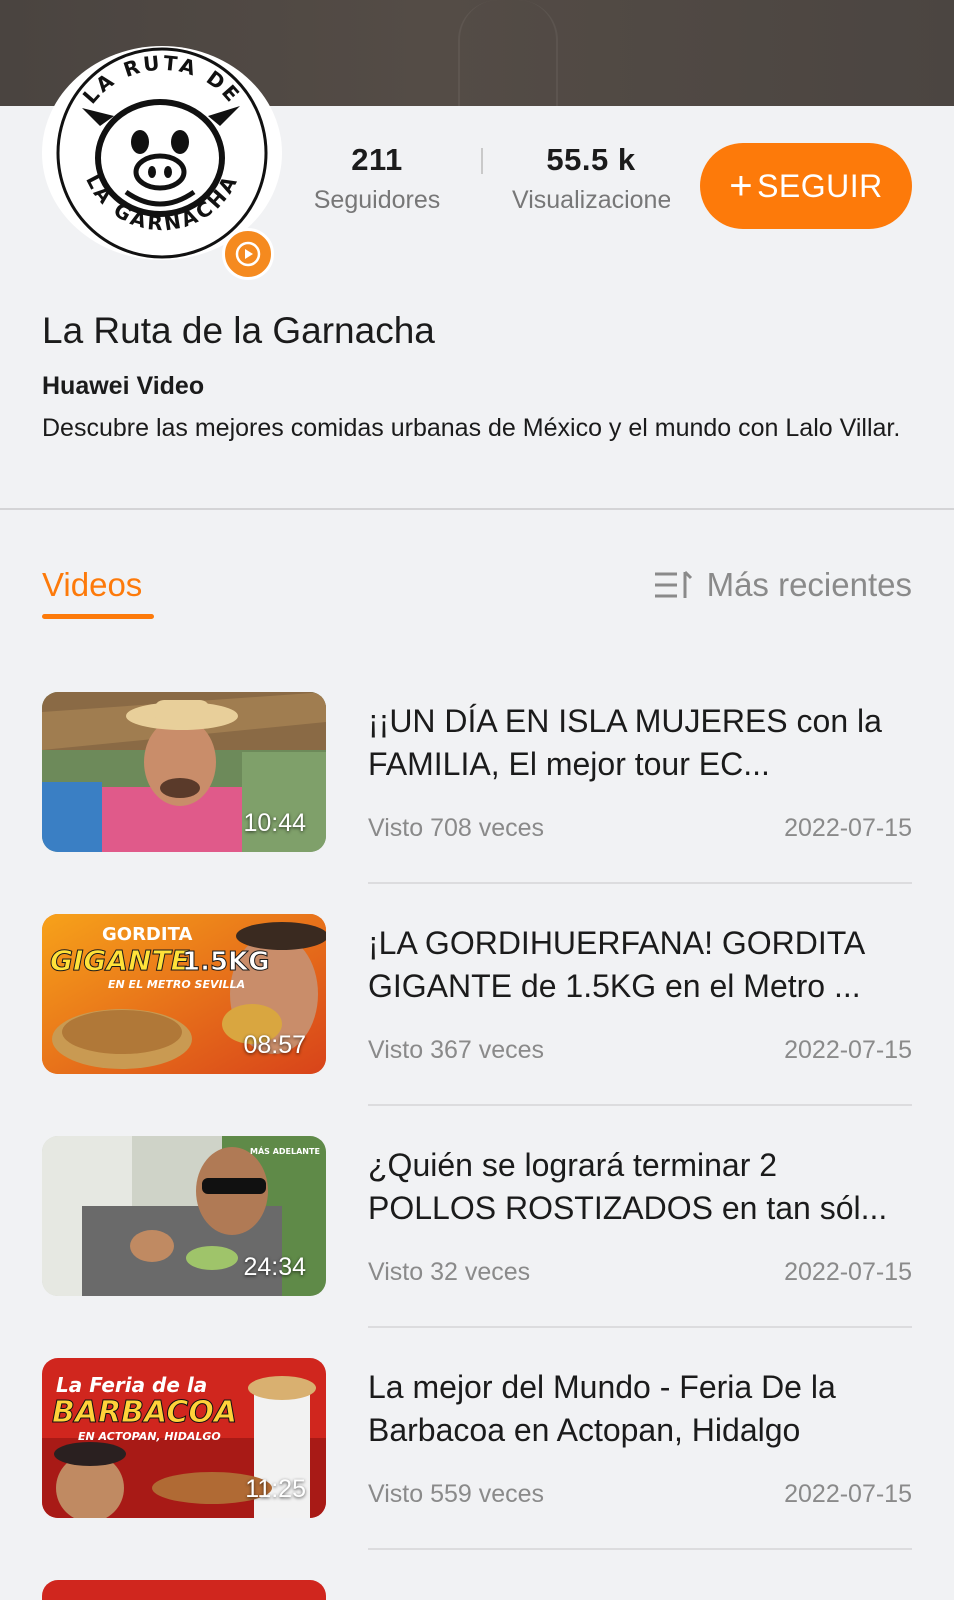 Image resolution: width=954 pixels, height=1600 pixels. I want to click on follow-button-label: SEGUIR, so click(820, 185).